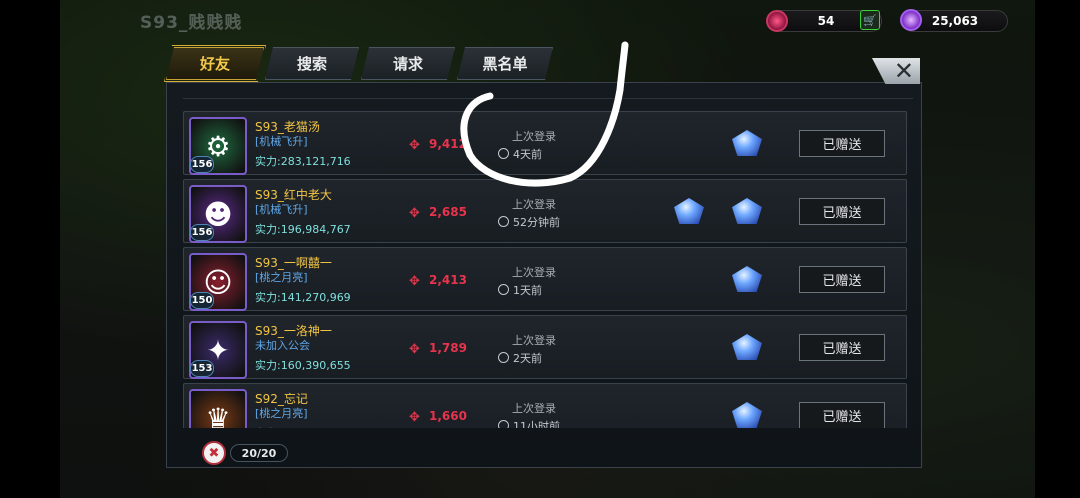 This screenshot has width=1080, height=498. Describe the element at coordinates (448, 348) in the screenshot. I see `friendship-points: 1,789` at that location.